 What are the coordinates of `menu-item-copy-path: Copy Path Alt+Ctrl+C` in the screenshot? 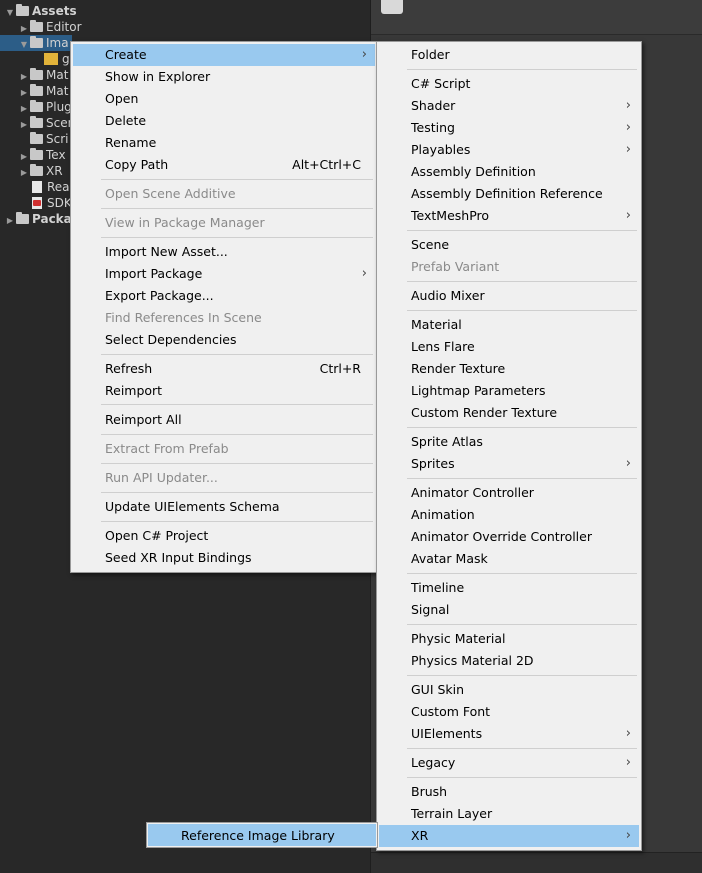 It's located at (224, 165).